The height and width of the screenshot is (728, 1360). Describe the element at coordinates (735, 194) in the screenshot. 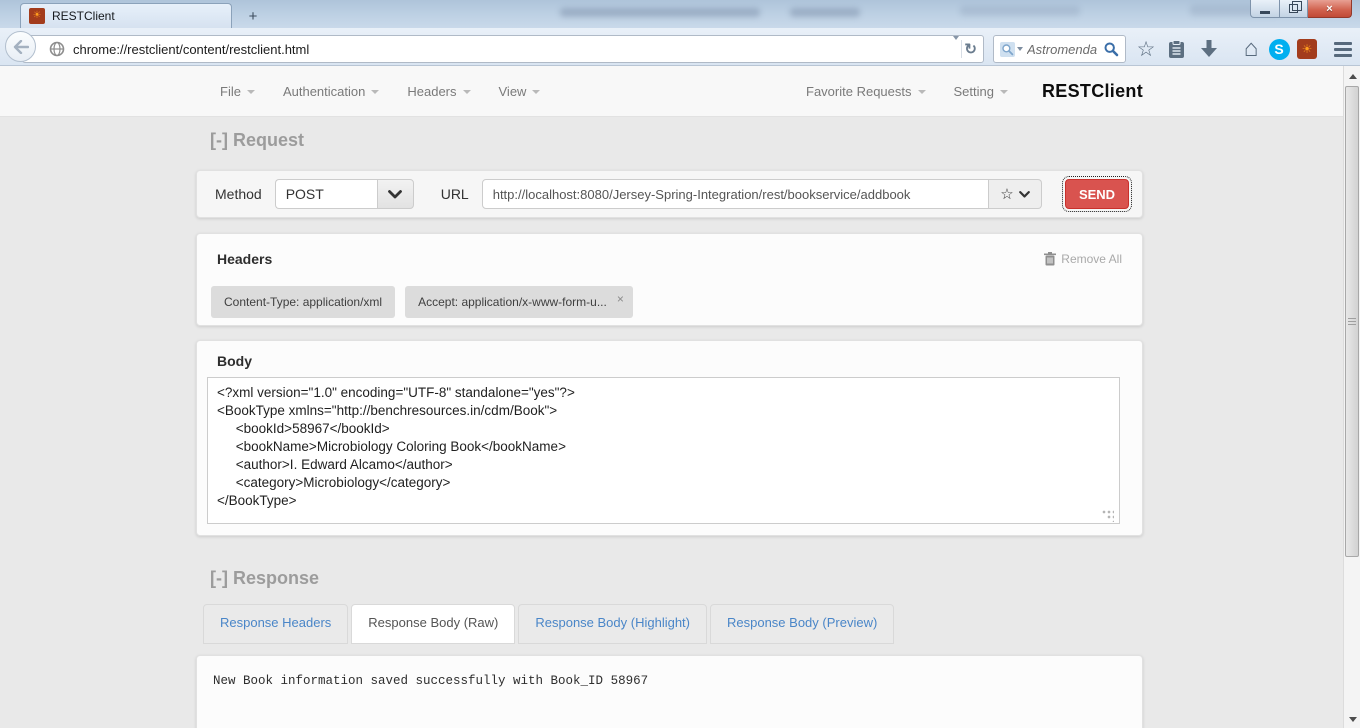

I see `request-url-input` at that location.